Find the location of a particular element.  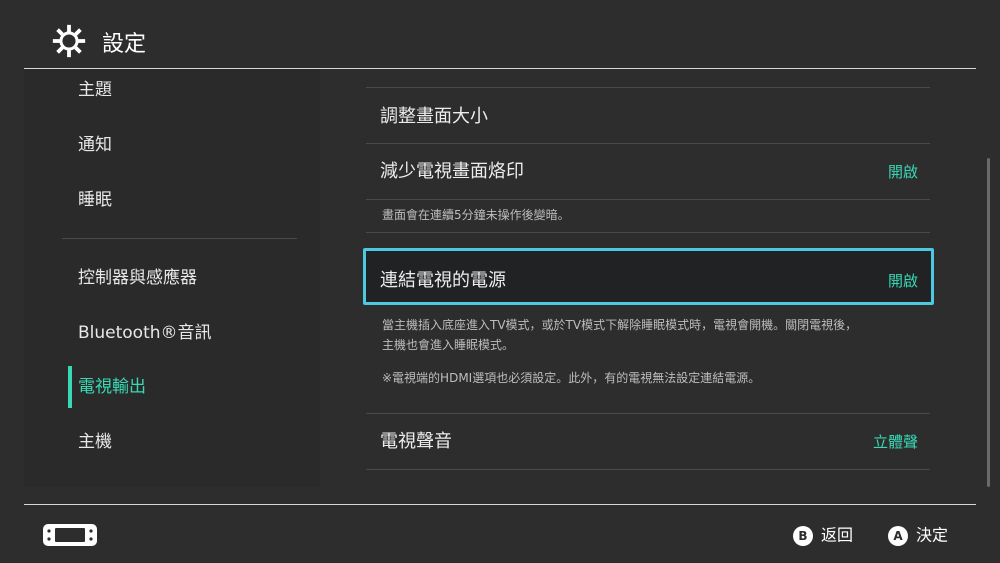

sidebar-item-theme: 主題 is located at coordinates (95, 90).